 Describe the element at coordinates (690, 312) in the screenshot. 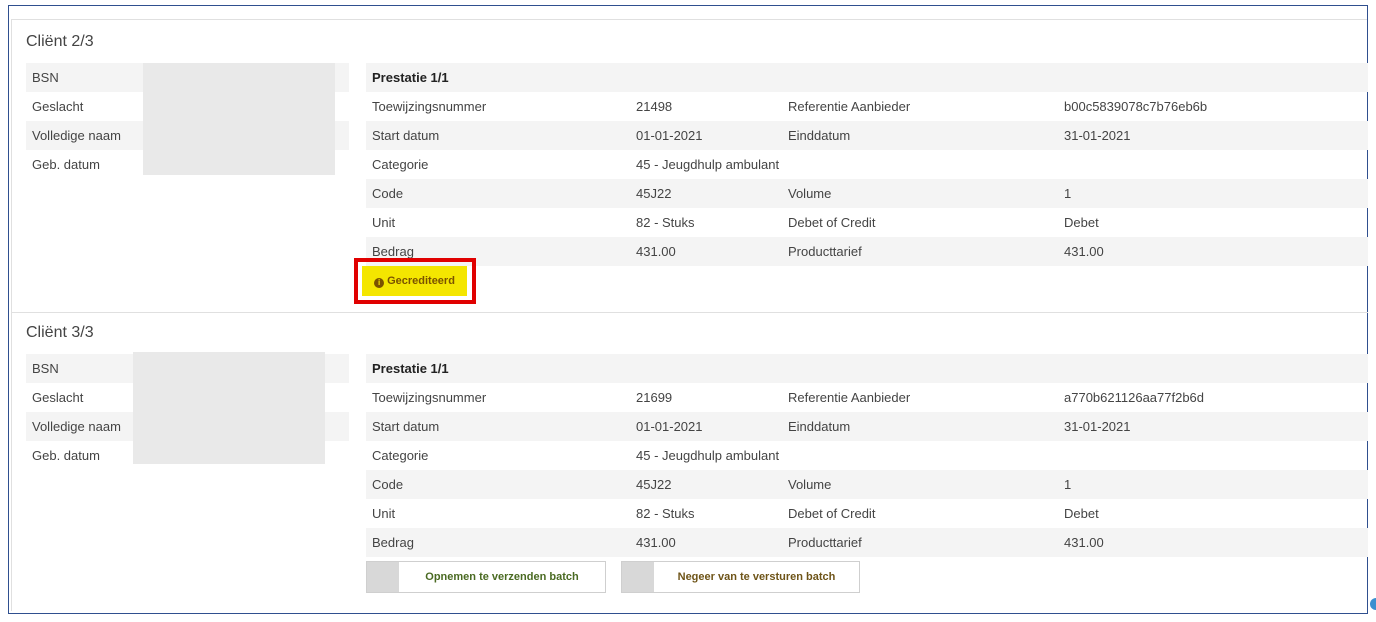

I see `section-divider` at that location.